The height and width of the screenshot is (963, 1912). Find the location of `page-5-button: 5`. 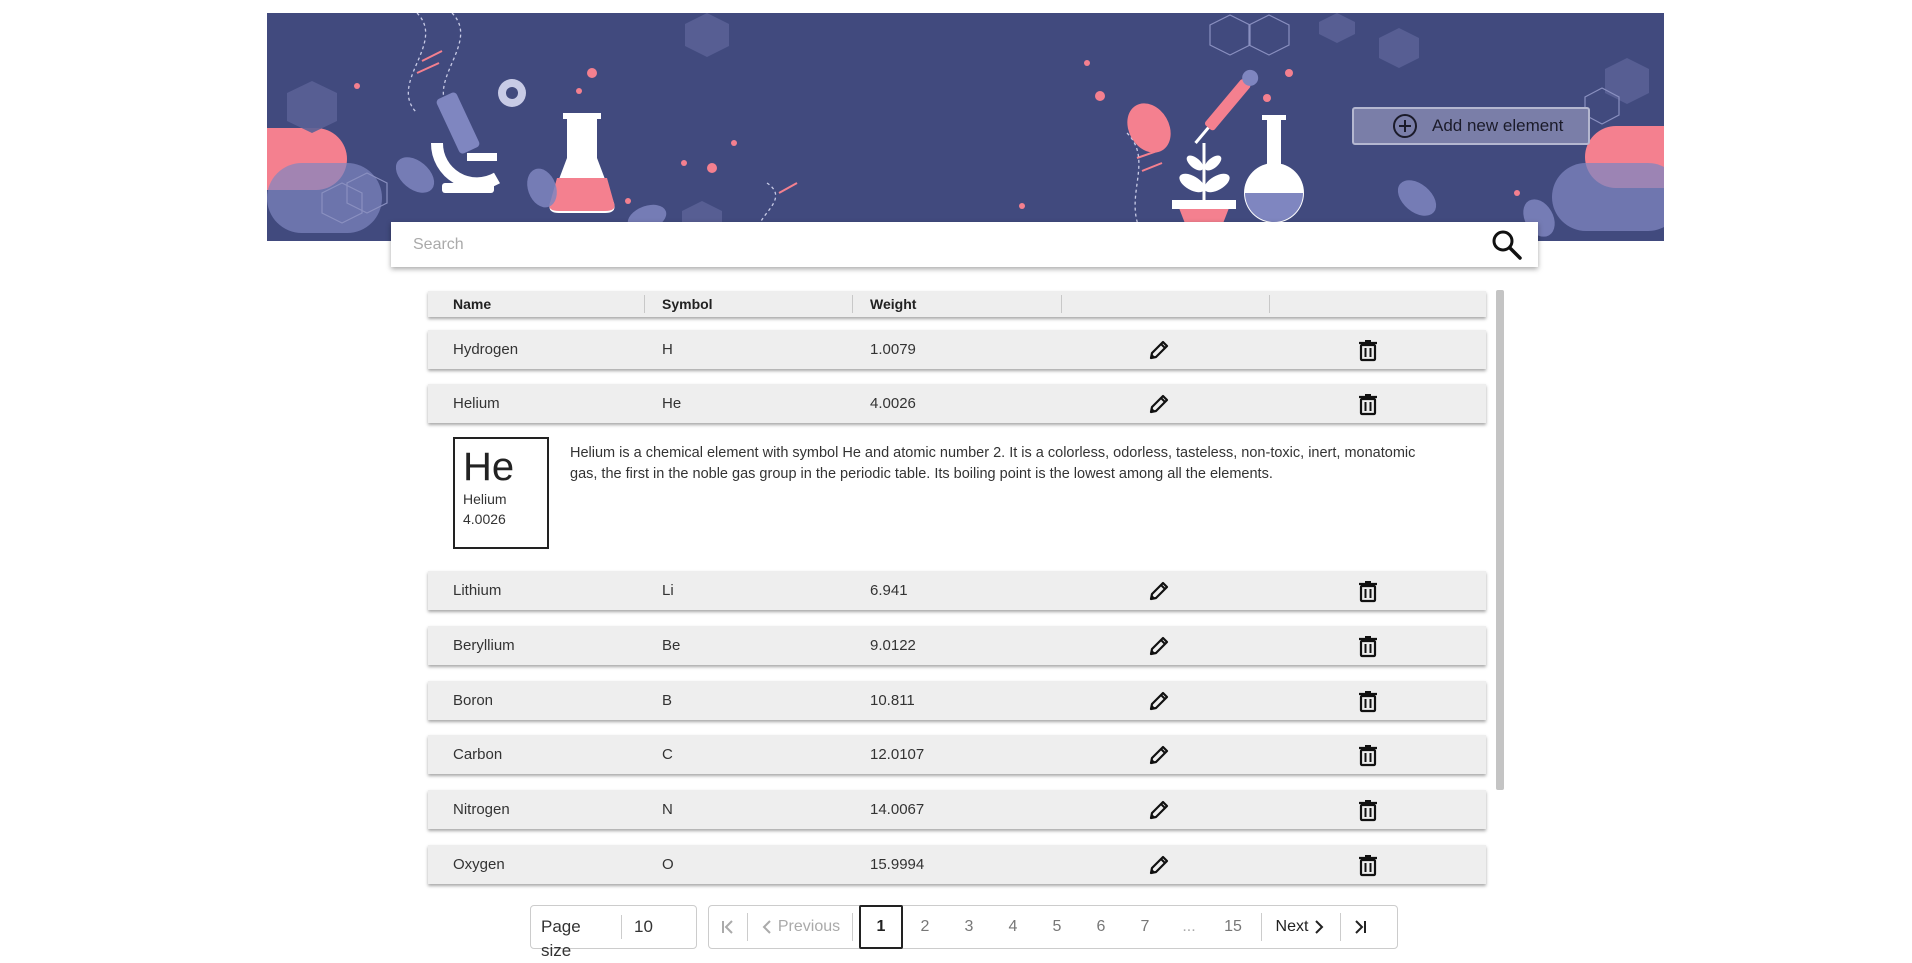

page-5-button: 5 is located at coordinates (1057, 927).